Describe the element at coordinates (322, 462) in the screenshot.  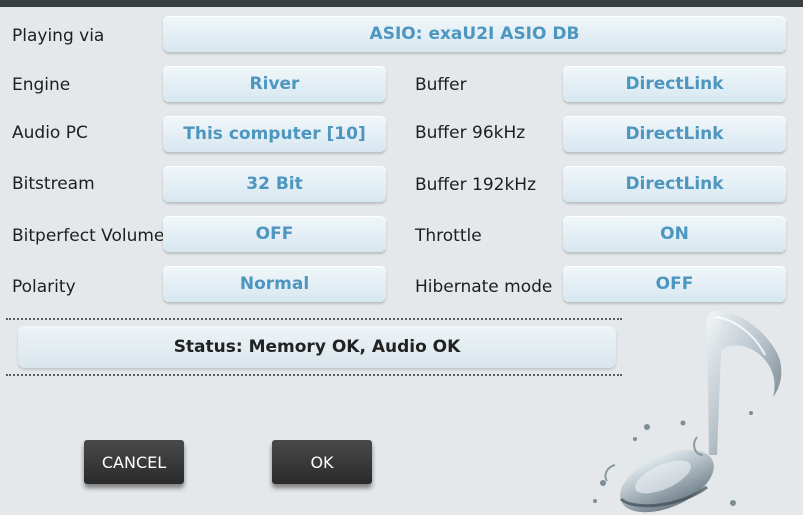
I see `ok-button: OK` at that location.